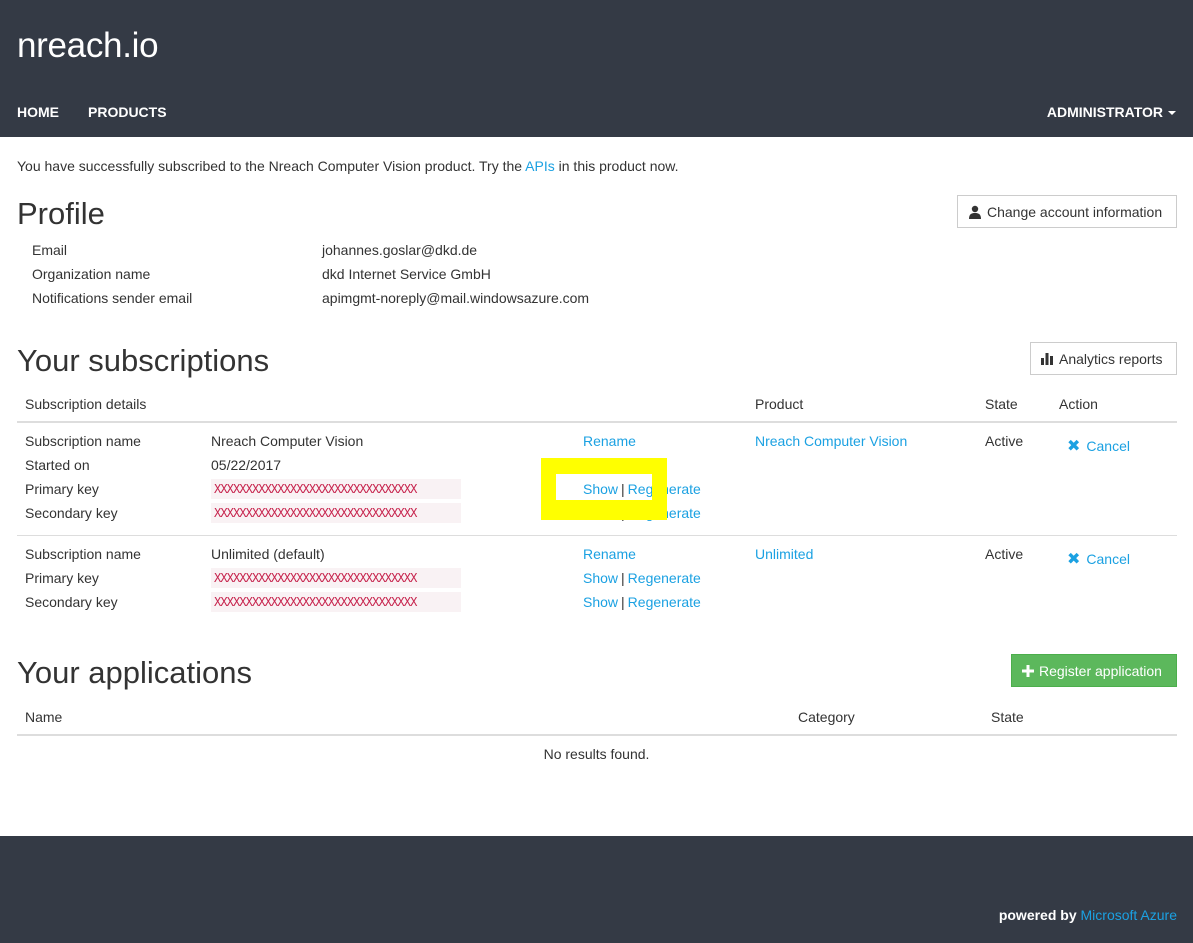 The image size is (1193, 943). I want to click on sub2-cancel-label: Cancel, so click(1108, 559).